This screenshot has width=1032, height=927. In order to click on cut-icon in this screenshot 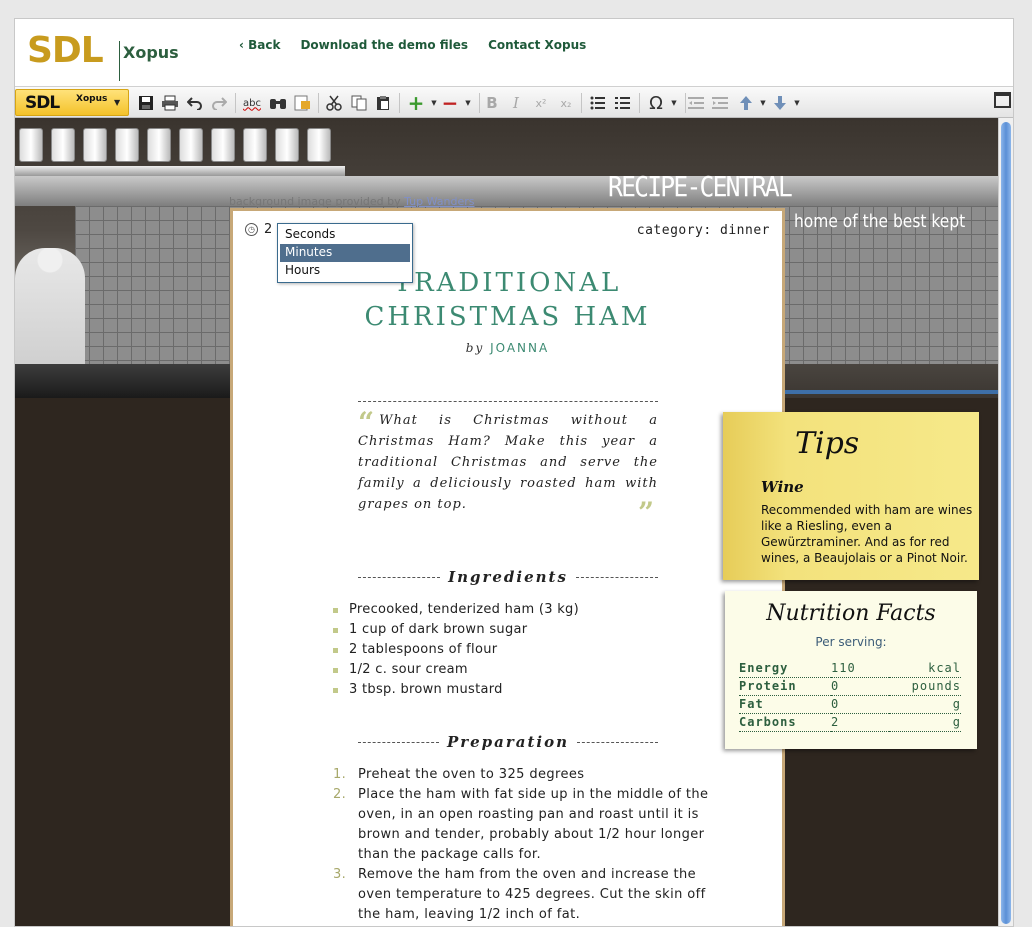, I will do `click(334, 103)`.